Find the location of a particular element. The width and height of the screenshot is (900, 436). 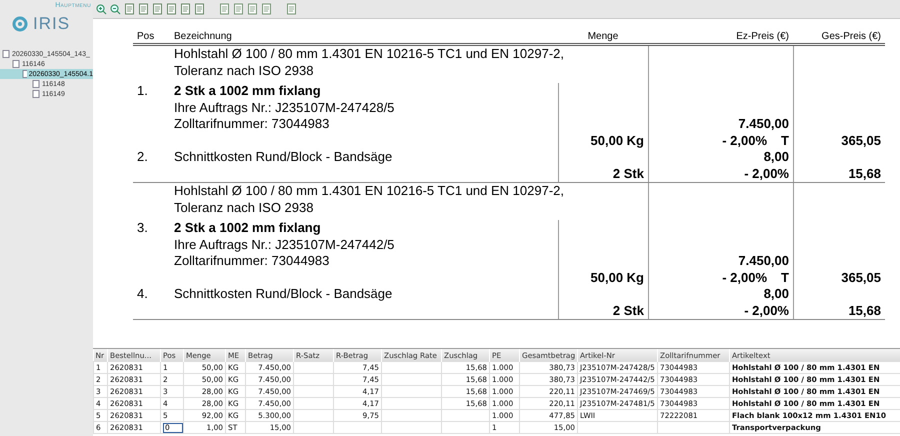

column-header: Menge is located at coordinates (603, 36).